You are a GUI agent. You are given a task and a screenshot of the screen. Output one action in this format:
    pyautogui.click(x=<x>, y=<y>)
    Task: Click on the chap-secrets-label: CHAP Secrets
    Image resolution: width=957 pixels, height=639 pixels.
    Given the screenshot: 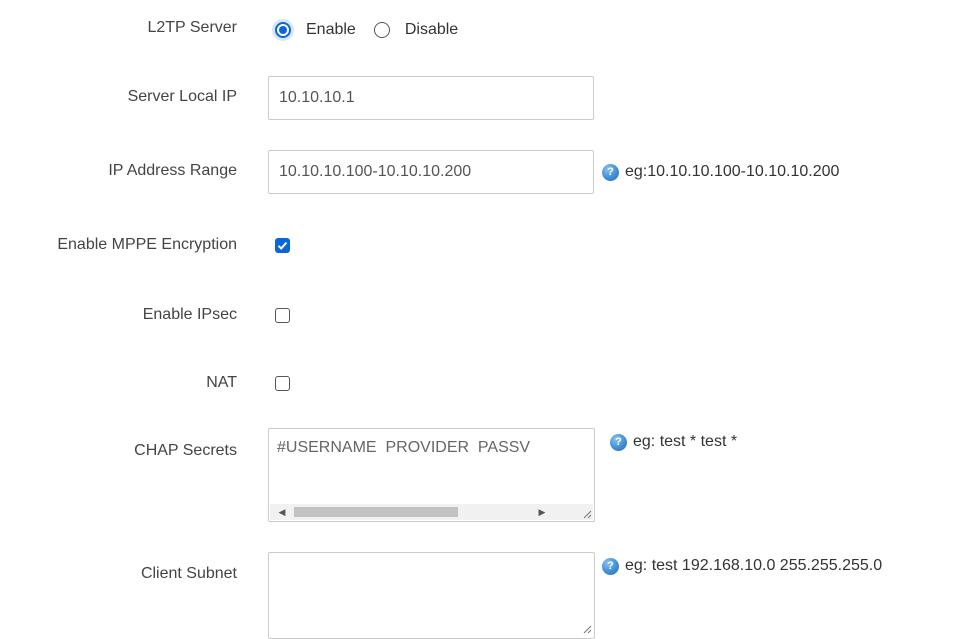 What is the action you would take?
    pyautogui.click(x=185, y=450)
    